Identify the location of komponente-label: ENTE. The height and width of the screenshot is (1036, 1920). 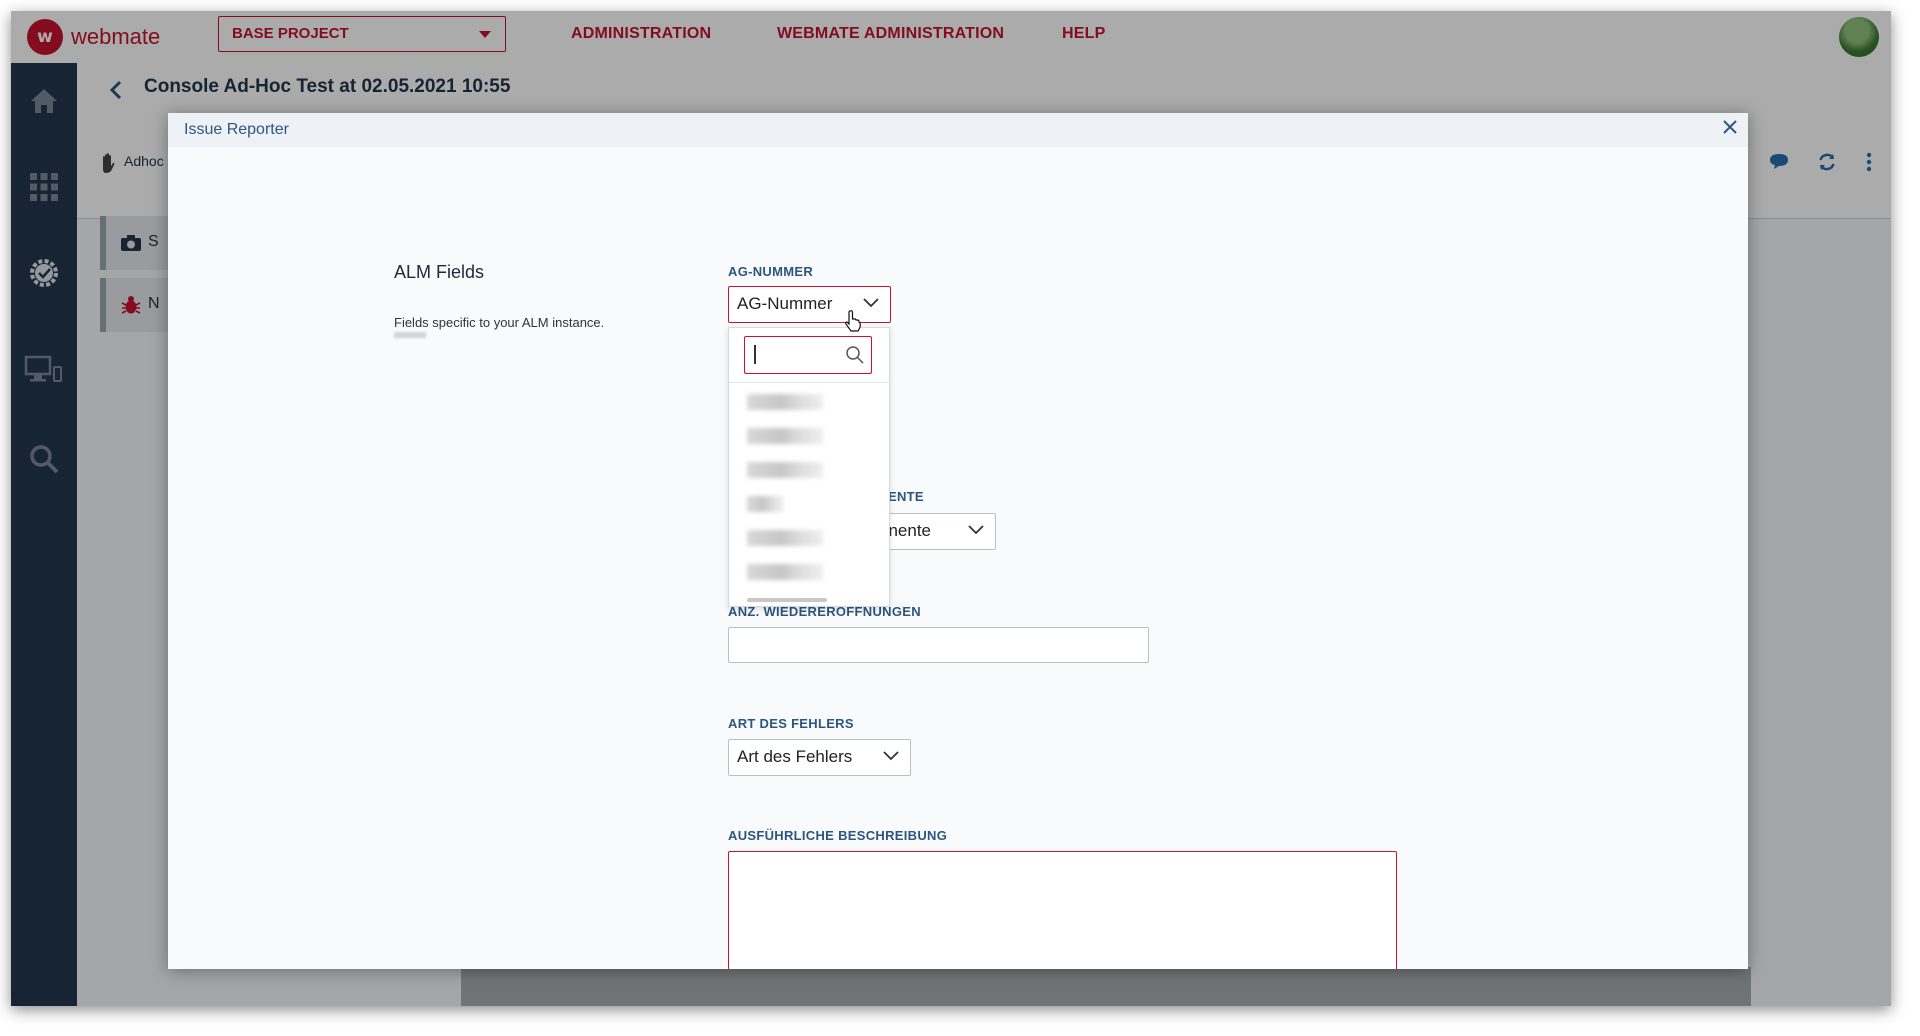
(906, 496).